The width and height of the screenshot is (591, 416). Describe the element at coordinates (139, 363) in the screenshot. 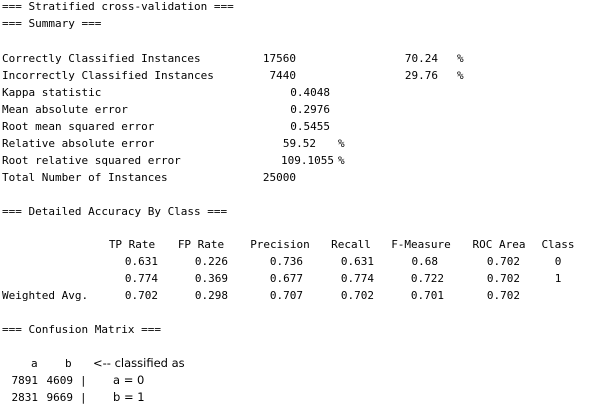

I see `classified-as-label: <-- classified as` at that location.